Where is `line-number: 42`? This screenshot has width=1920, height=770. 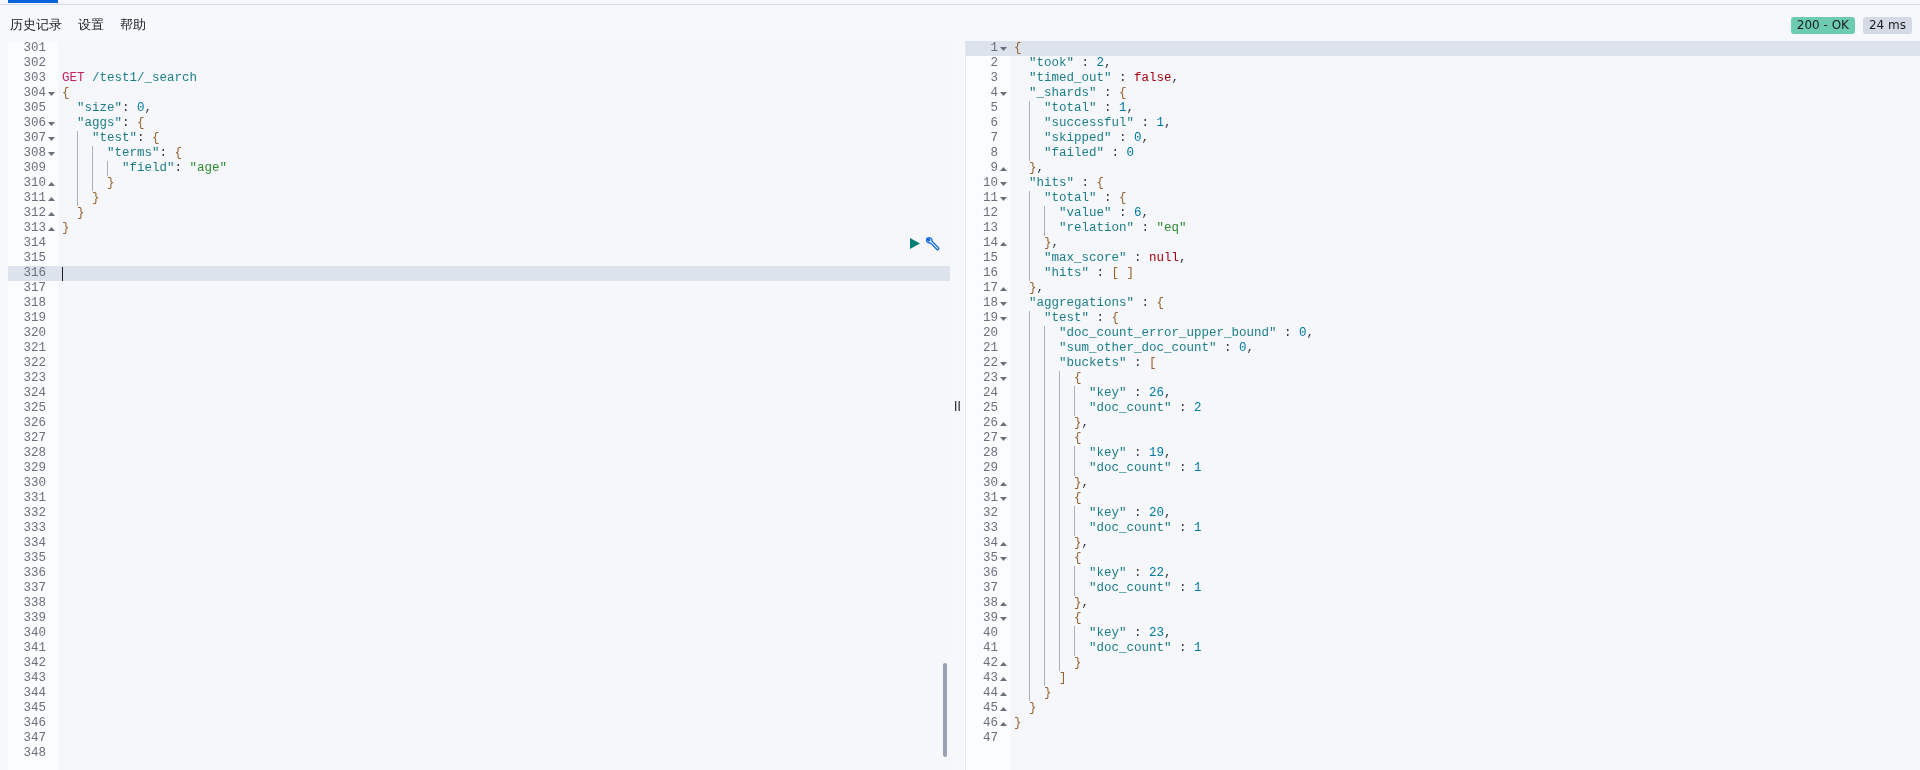
line-number: 42 is located at coordinates (990, 663).